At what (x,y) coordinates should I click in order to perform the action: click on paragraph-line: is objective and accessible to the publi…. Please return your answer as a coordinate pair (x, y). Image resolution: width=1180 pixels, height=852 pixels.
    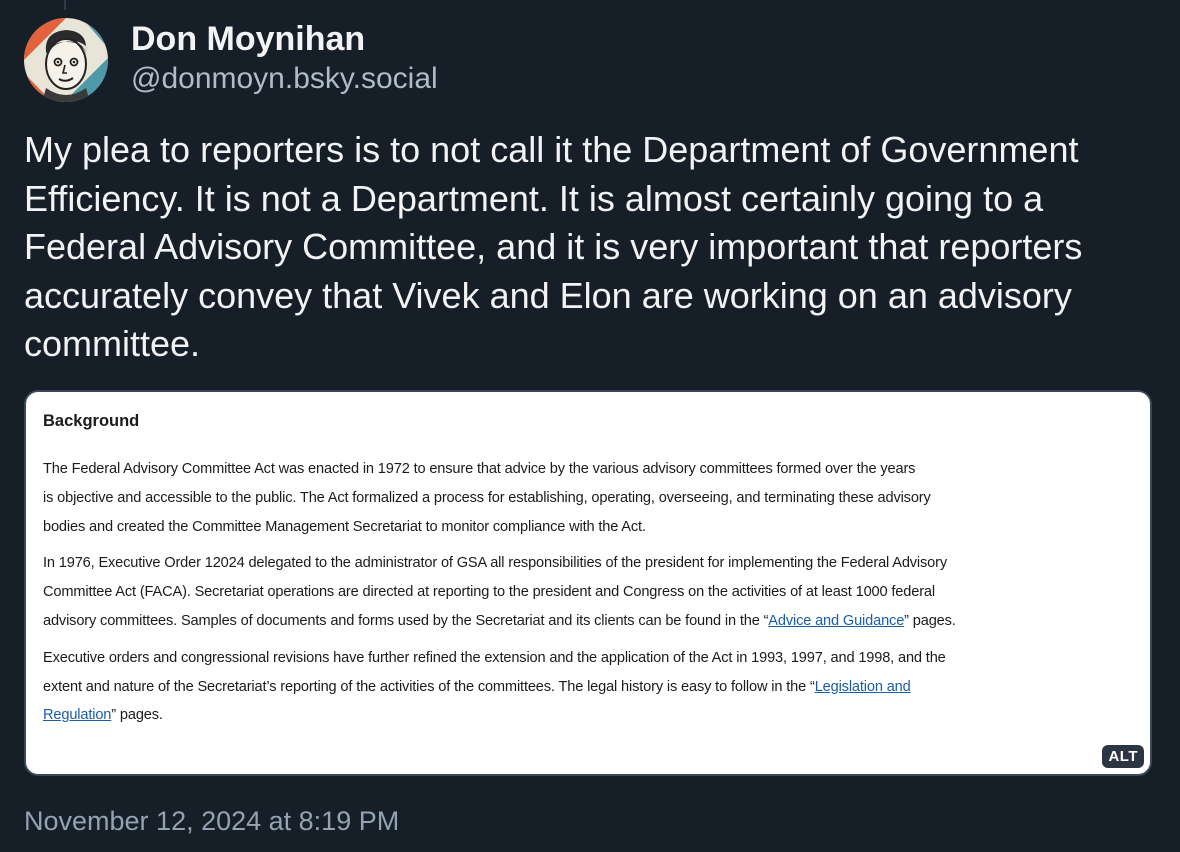
    Looking at the image, I should click on (487, 497).